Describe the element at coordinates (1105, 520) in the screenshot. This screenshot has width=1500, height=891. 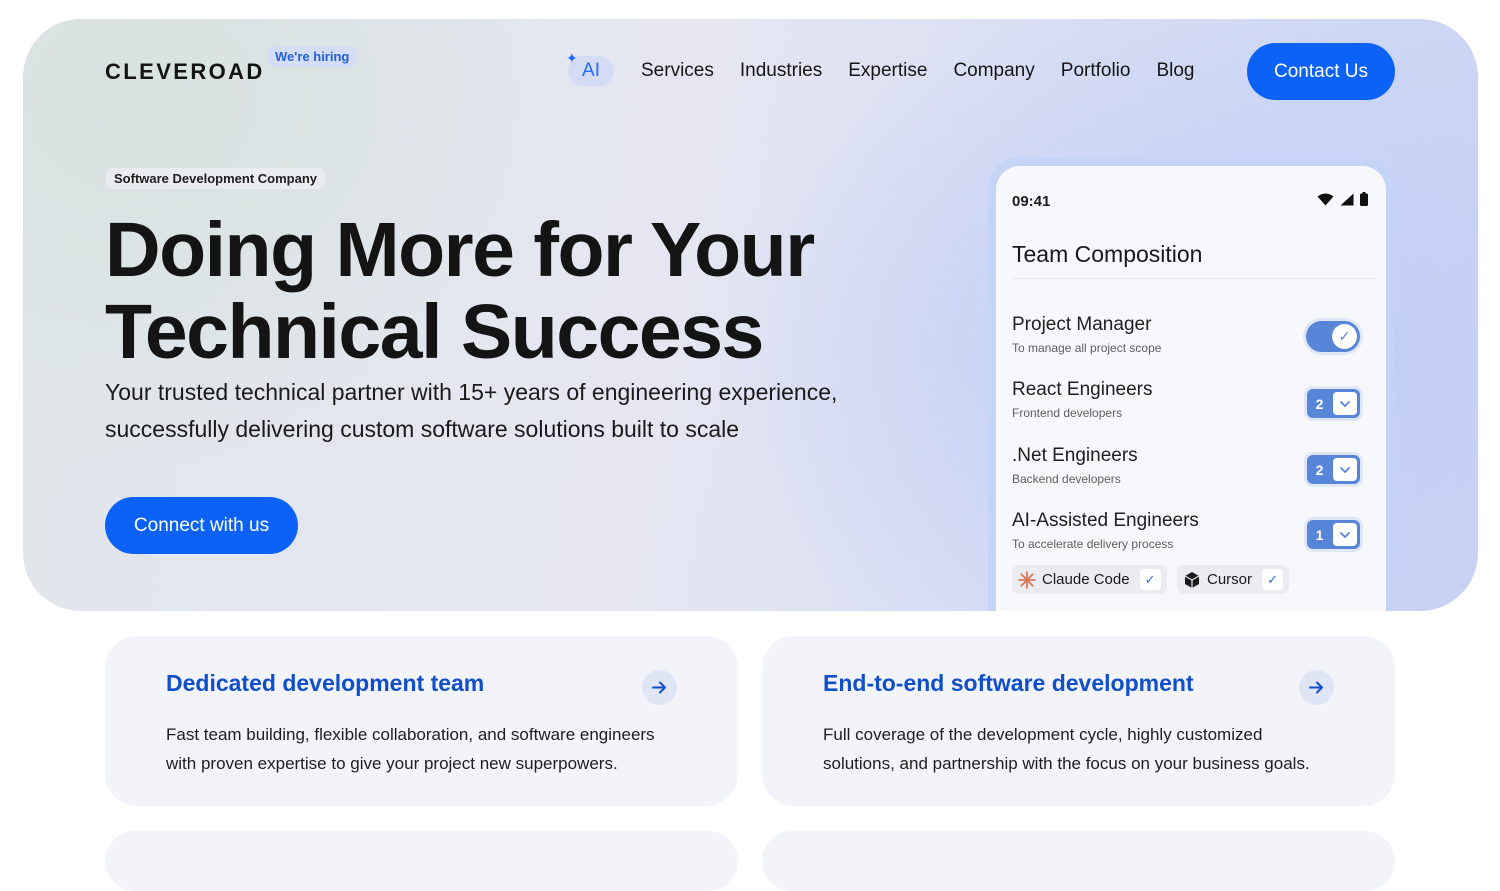
I see `role-title: AI-Assisted Engineers` at that location.